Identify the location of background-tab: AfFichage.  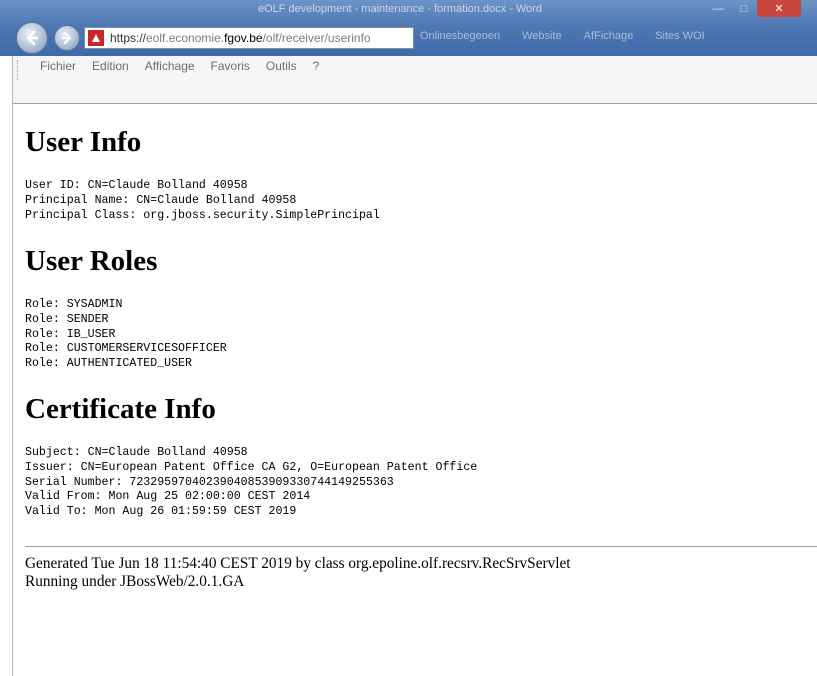
(609, 36).